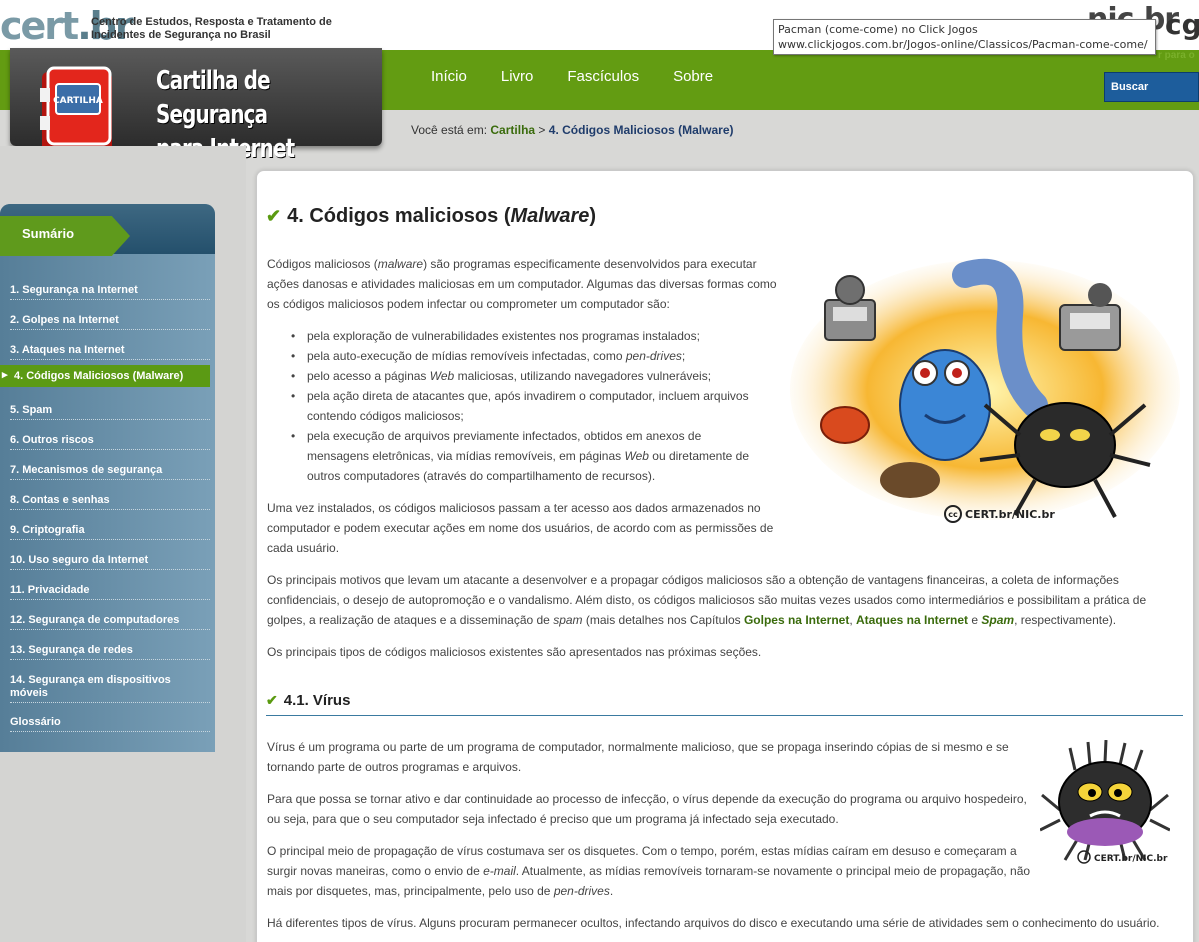 The height and width of the screenshot is (942, 1199). Describe the element at coordinates (399, 216) in the screenshot. I see `page-title-prefix: 4. Códigos maliciosos (` at that location.